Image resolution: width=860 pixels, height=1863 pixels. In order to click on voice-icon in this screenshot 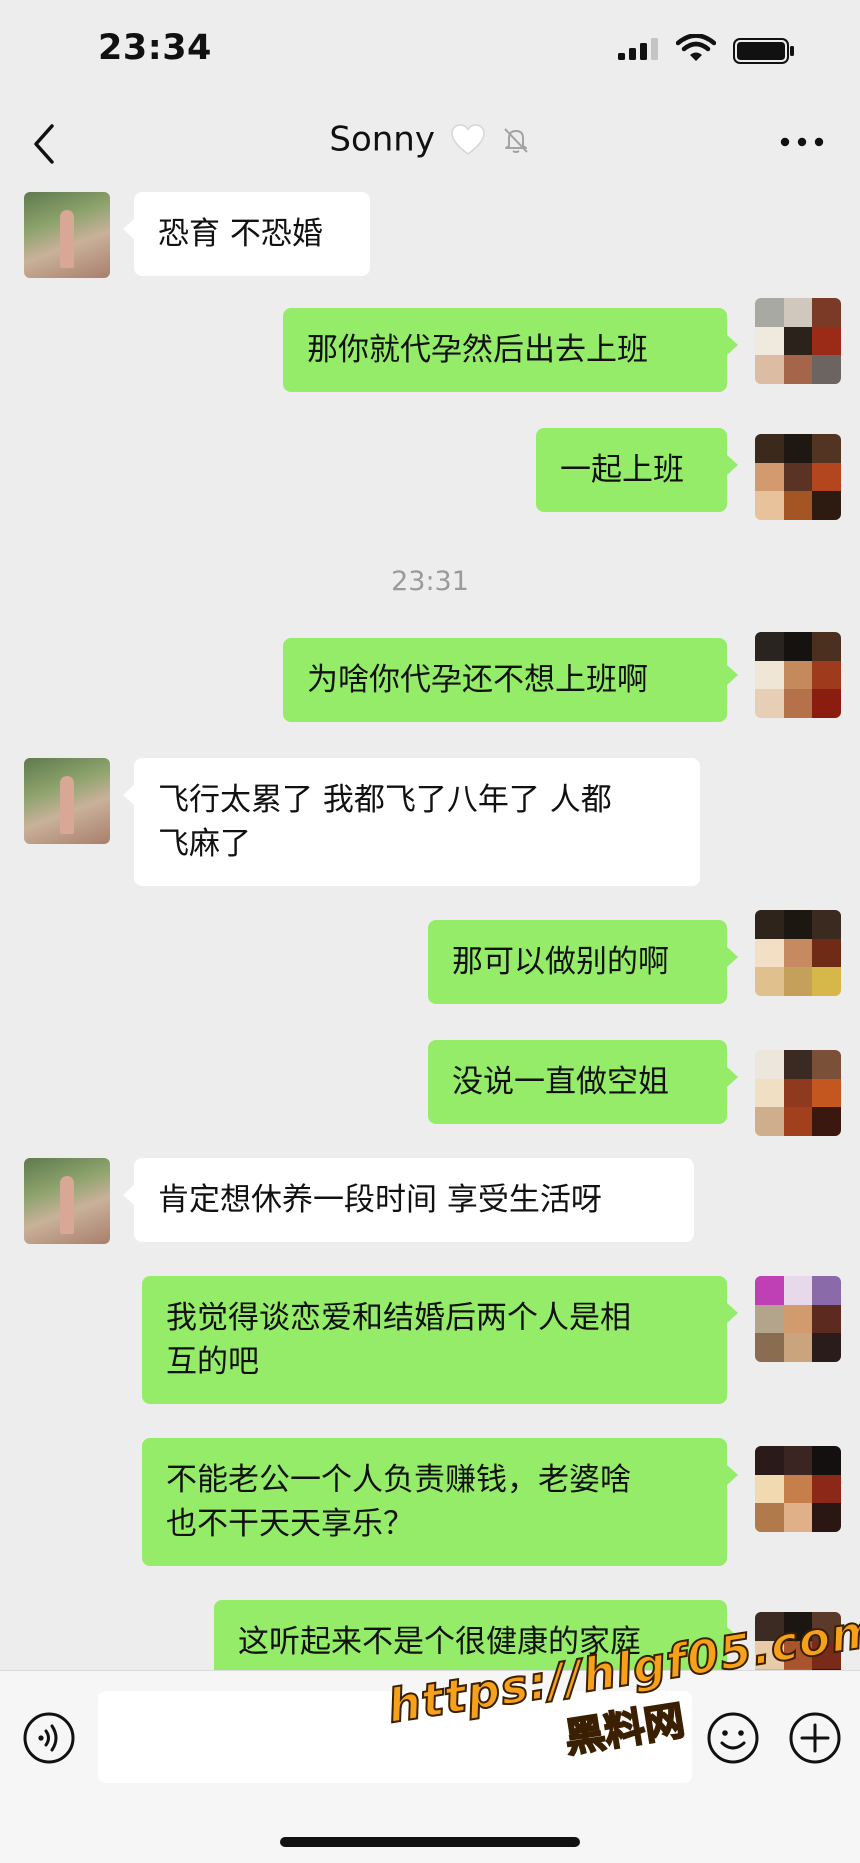, I will do `click(49, 1738)`.